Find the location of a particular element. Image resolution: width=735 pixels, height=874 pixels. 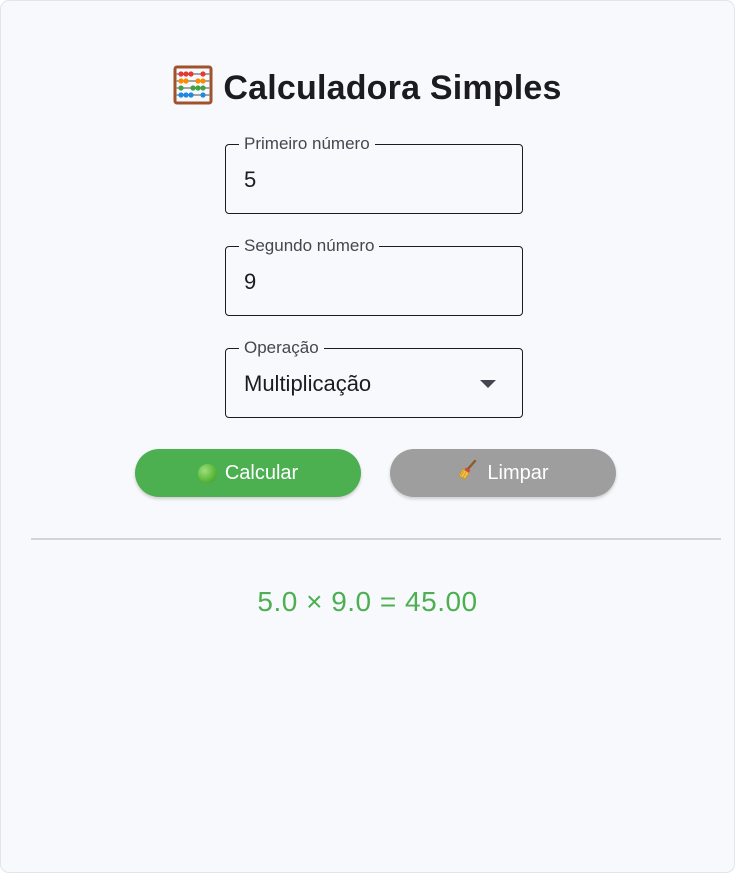

clear-button-label: Limpar is located at coordinates (518, 472).